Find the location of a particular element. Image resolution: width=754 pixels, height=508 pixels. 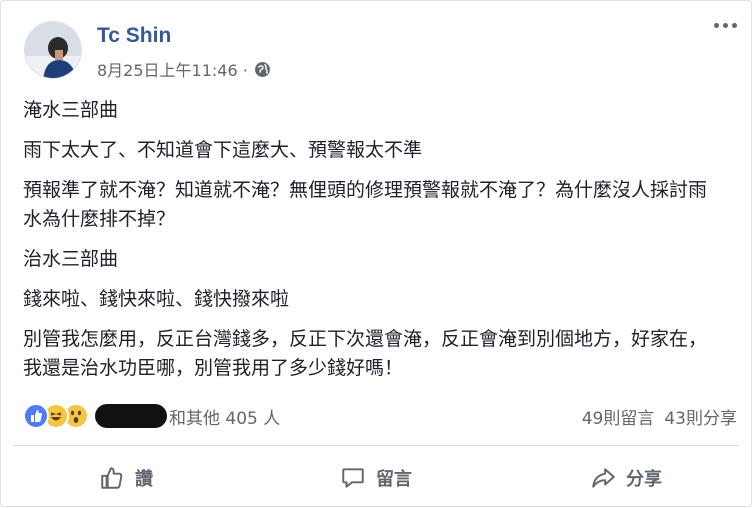

like-button: 讚 is located at coordinates (126, 478).